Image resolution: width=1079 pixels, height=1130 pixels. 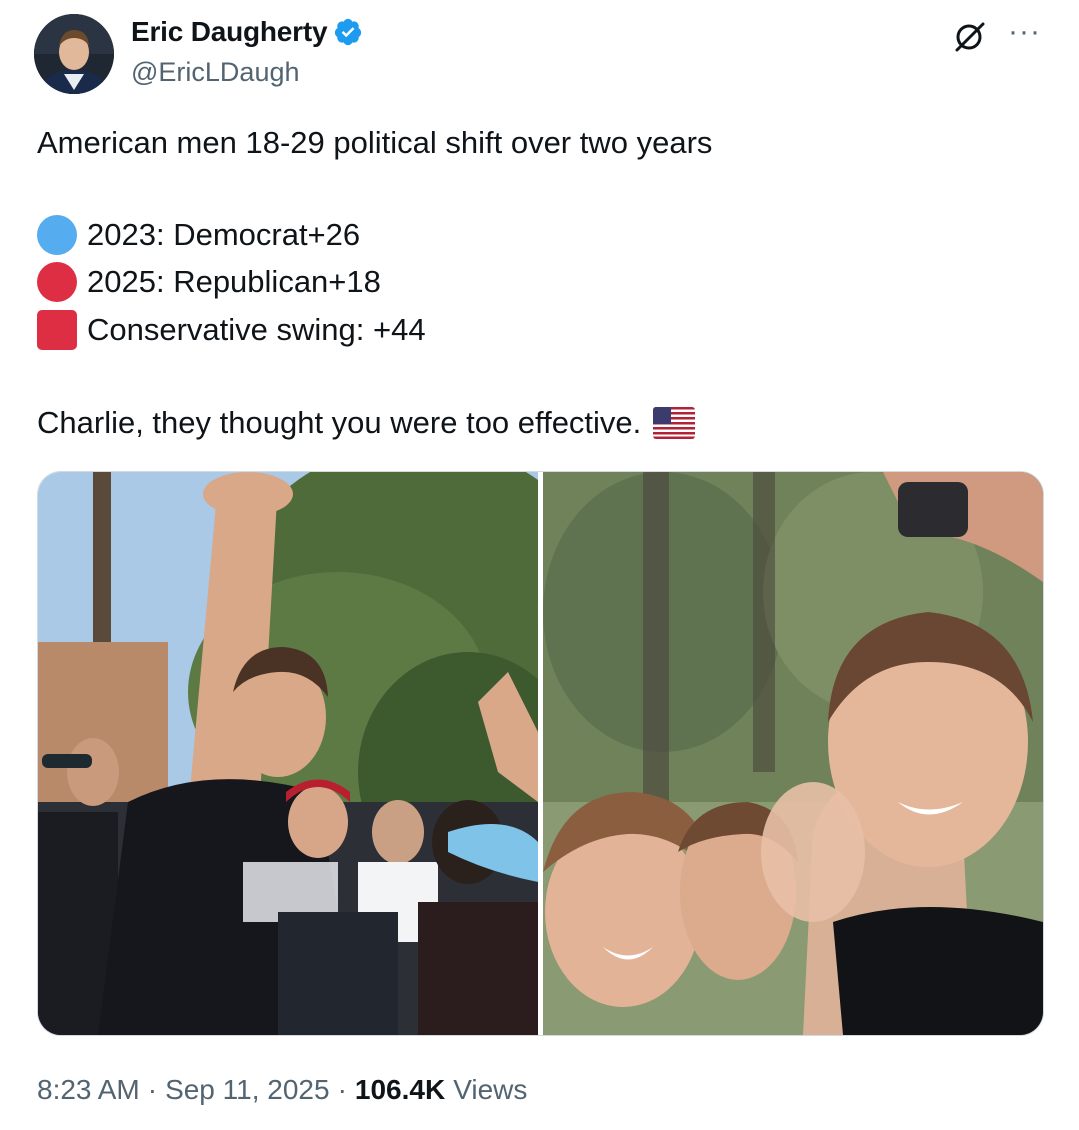 What do you see at coordinates (57, 235) in the screenshot?
I see `blue-circle-icon` at bounding box center [57, 235].